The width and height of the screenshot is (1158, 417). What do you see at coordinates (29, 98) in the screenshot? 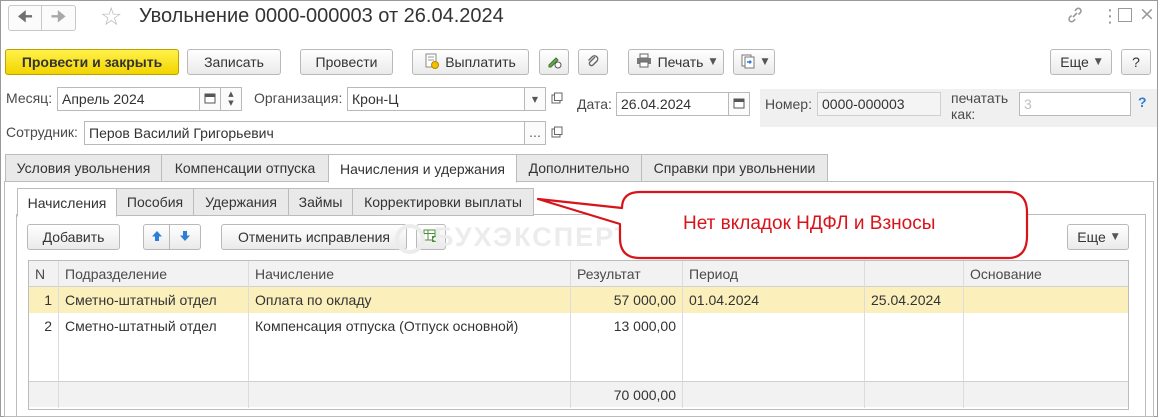
I see `month-label: Месяц:` at bounding box center [29, 98].